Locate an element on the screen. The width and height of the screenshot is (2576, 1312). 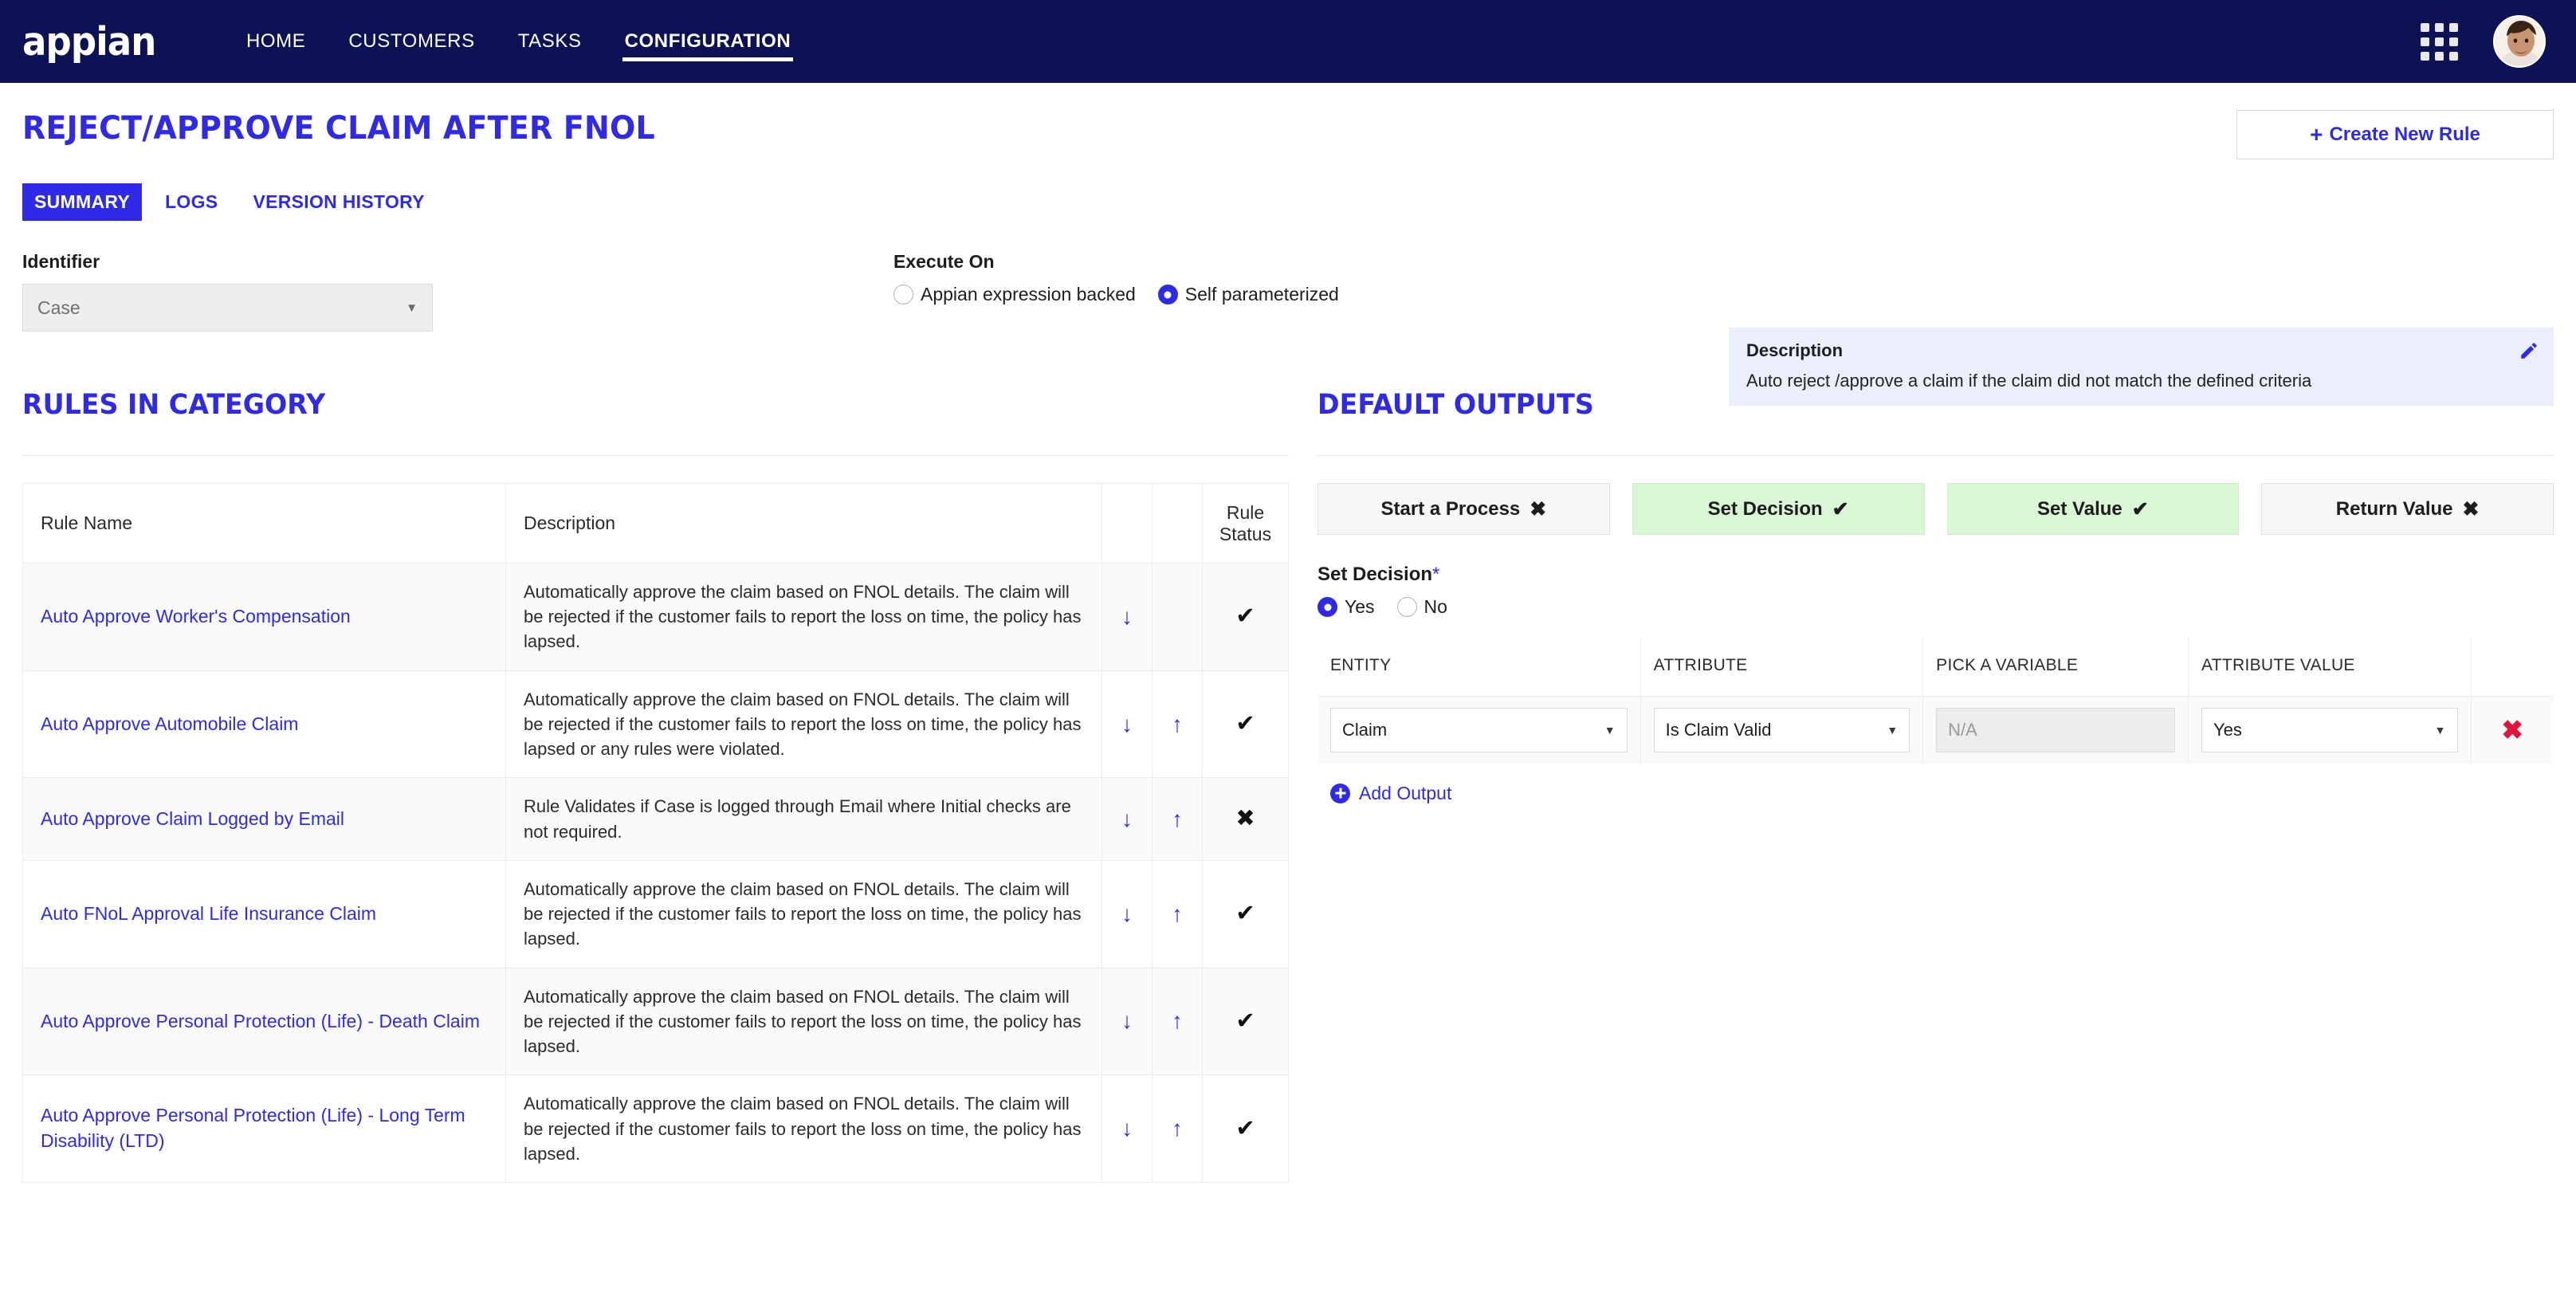
radio-appian-expression-backed: Appian expression backed is located at coordinates (1014, 294).